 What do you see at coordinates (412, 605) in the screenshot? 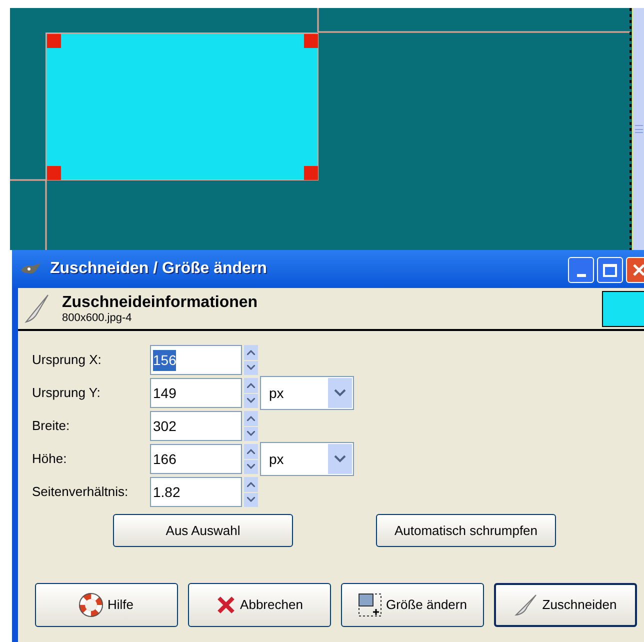
I see `resize-button: Größe ändern` at bounding box center [412, 605].